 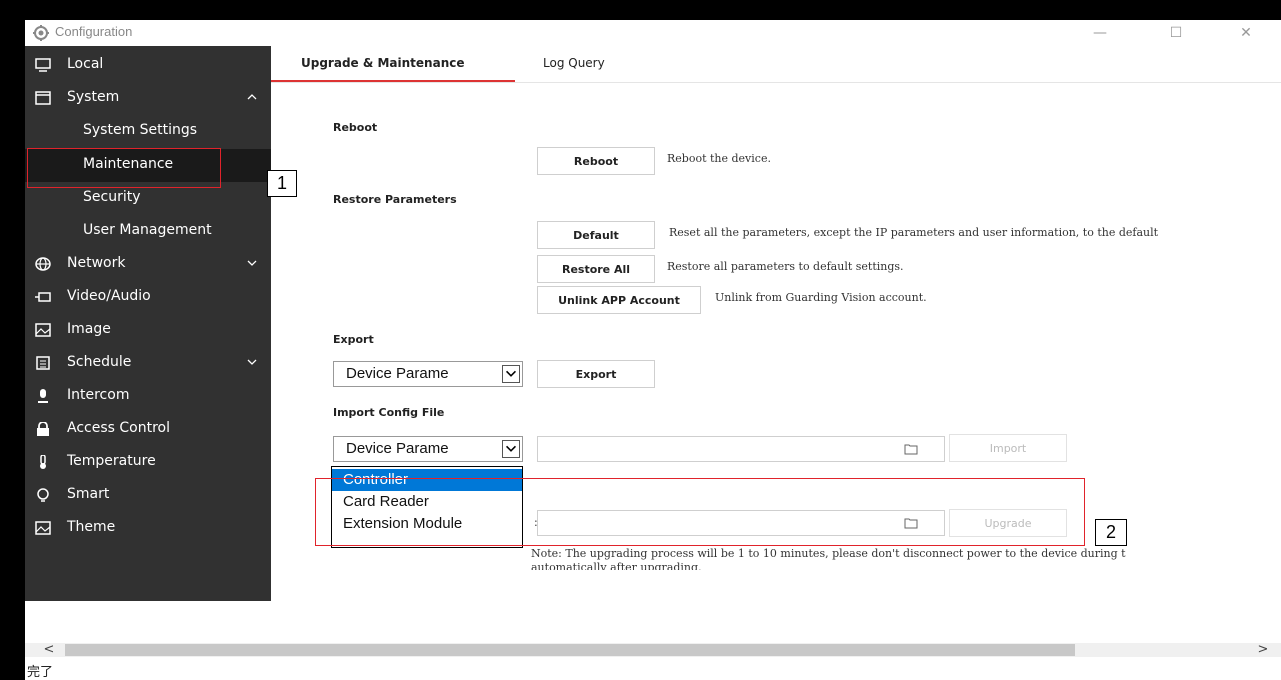 I want to click on microphone-icon, so click(x=43, y=396).